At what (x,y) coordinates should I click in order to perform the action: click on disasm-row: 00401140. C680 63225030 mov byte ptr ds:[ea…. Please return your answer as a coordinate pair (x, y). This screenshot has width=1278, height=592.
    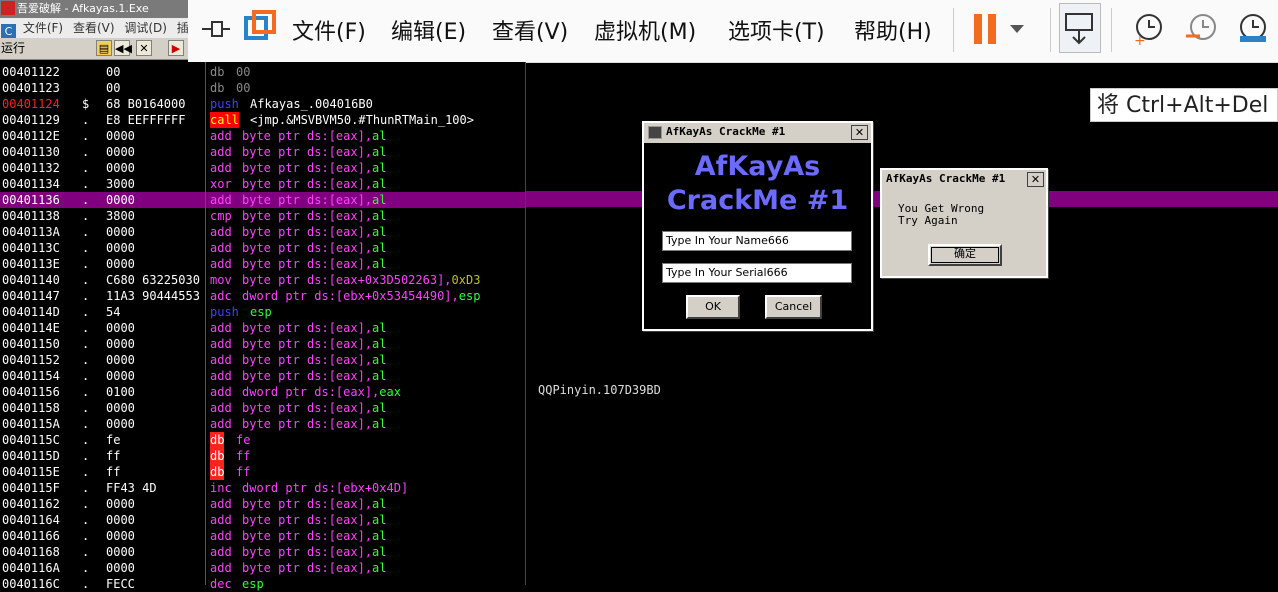
    Looking at the image, I should click on (262, 280).